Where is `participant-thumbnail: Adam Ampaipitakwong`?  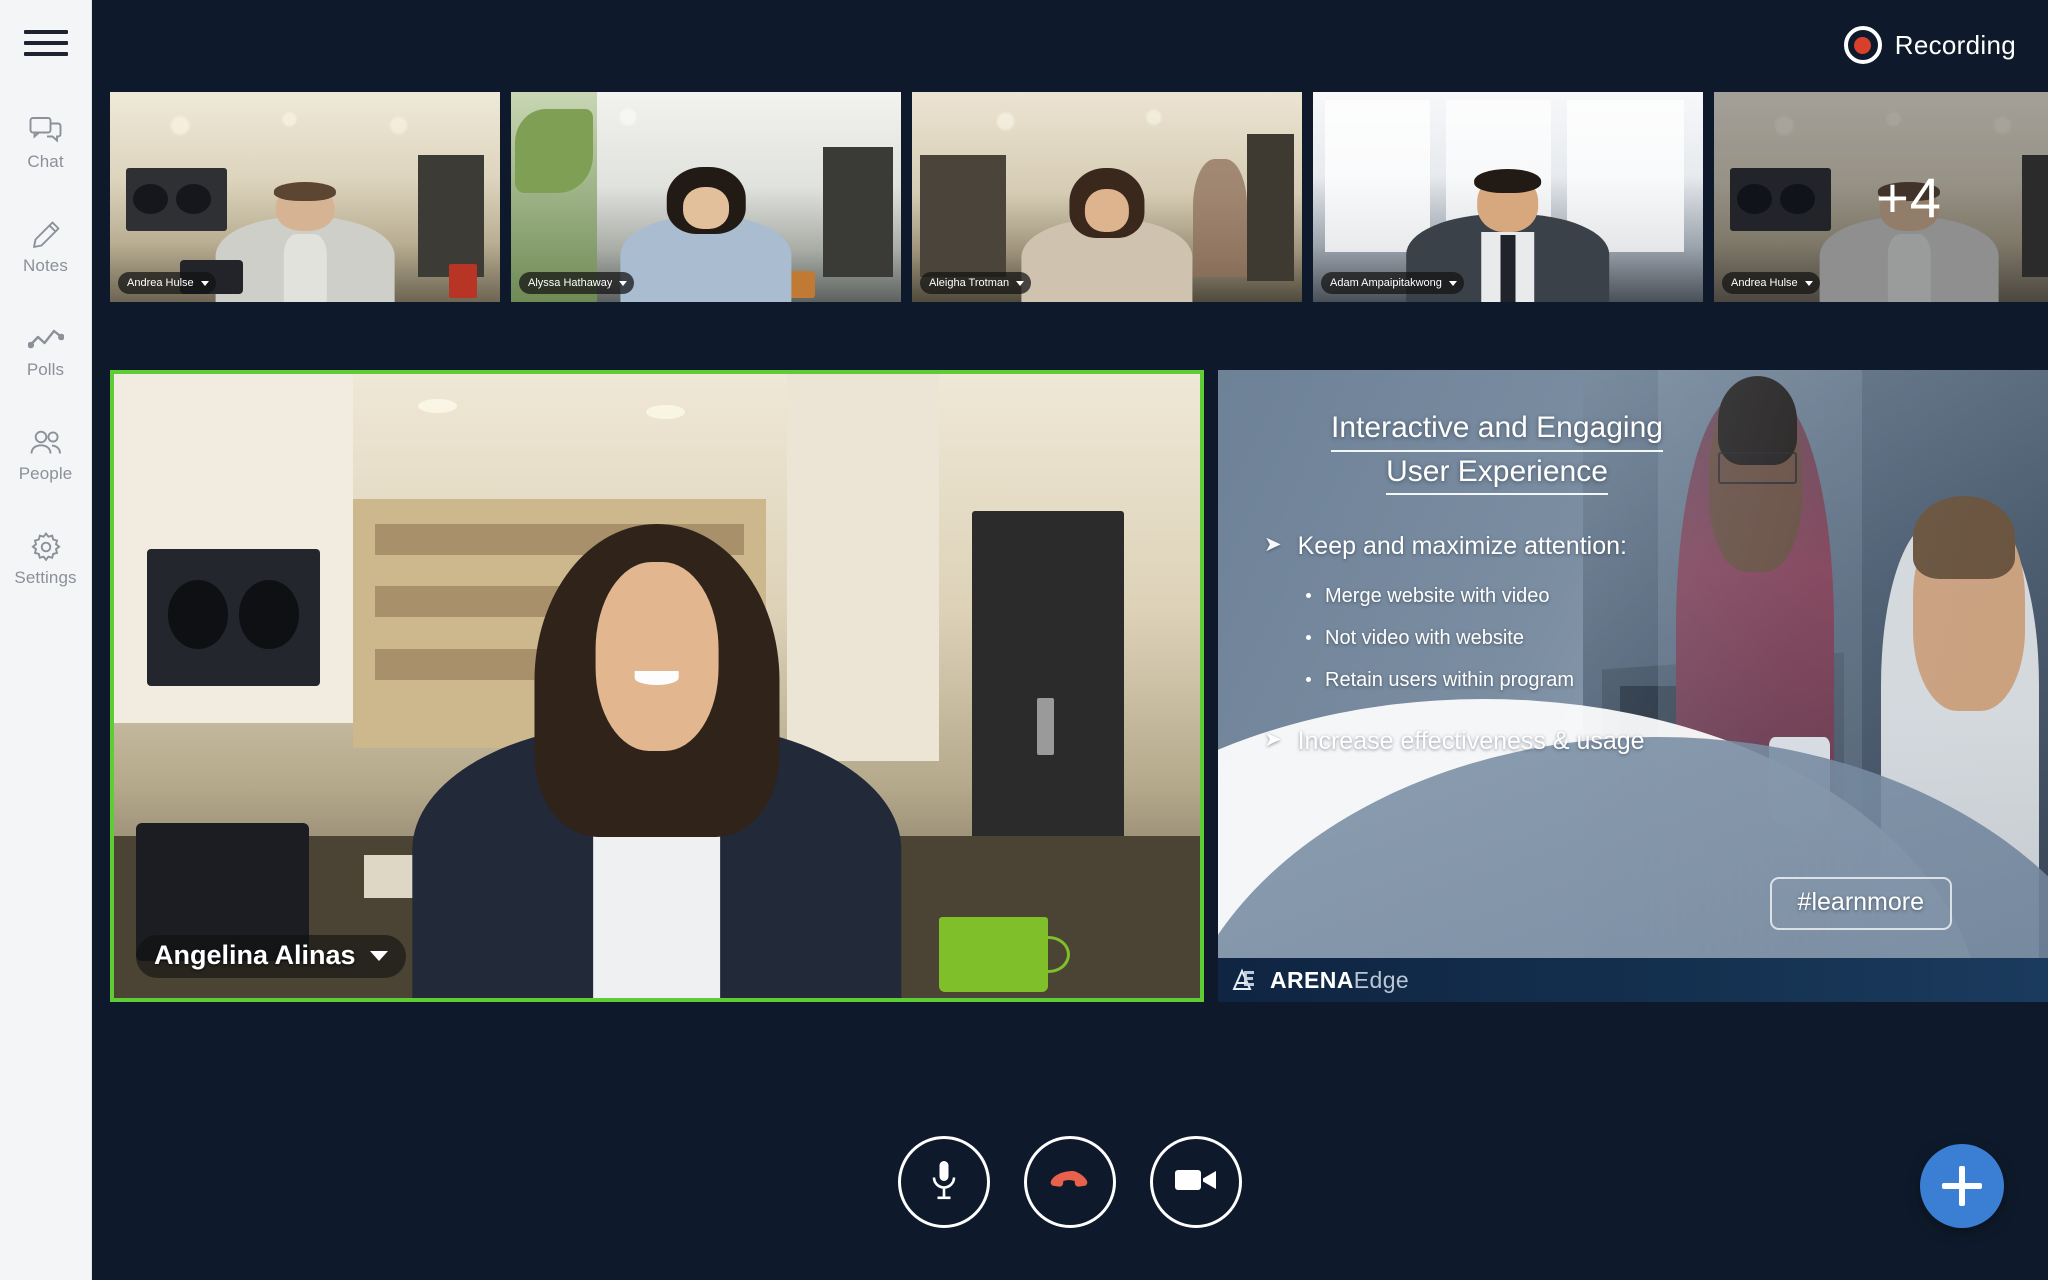 participant-thumbnail: Adam Ampaipitakwong is located at coordinates (1508, 197).